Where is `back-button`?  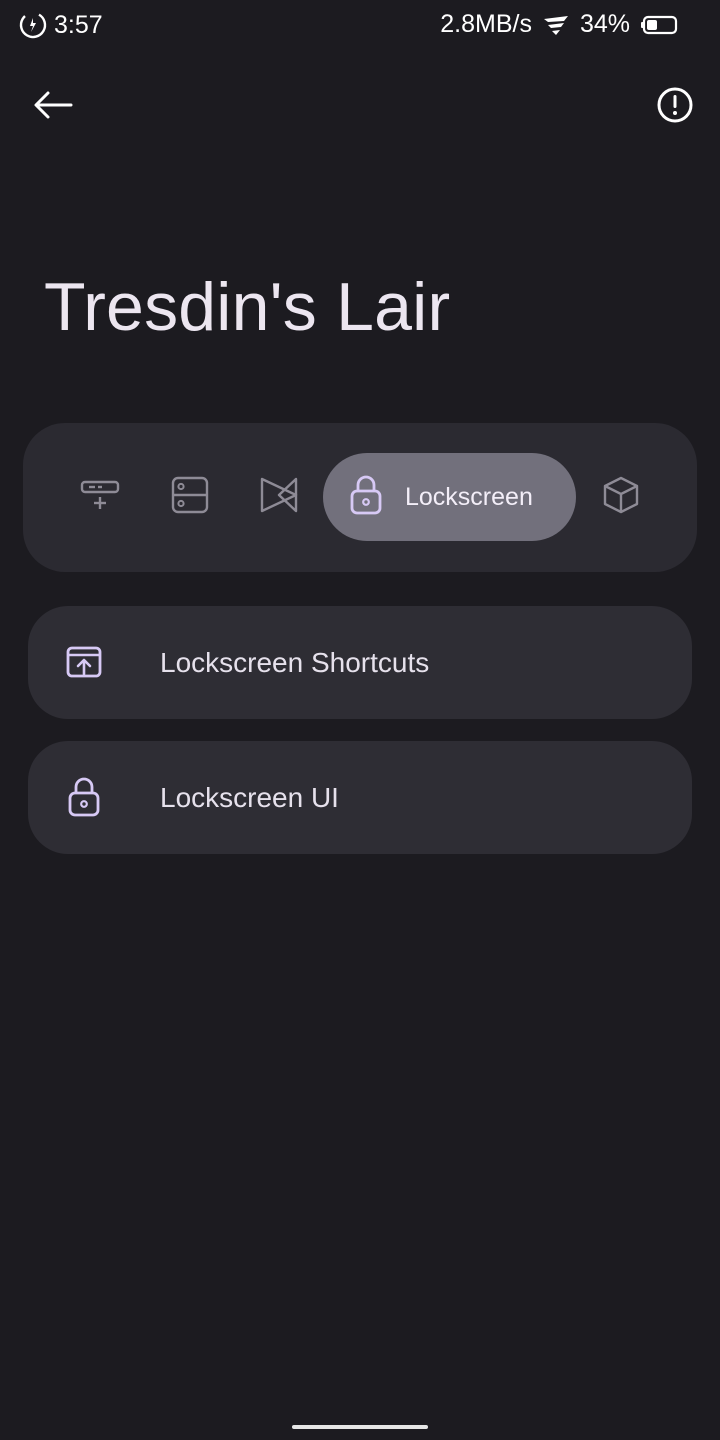 back-button is located at coordinates (53, 107).